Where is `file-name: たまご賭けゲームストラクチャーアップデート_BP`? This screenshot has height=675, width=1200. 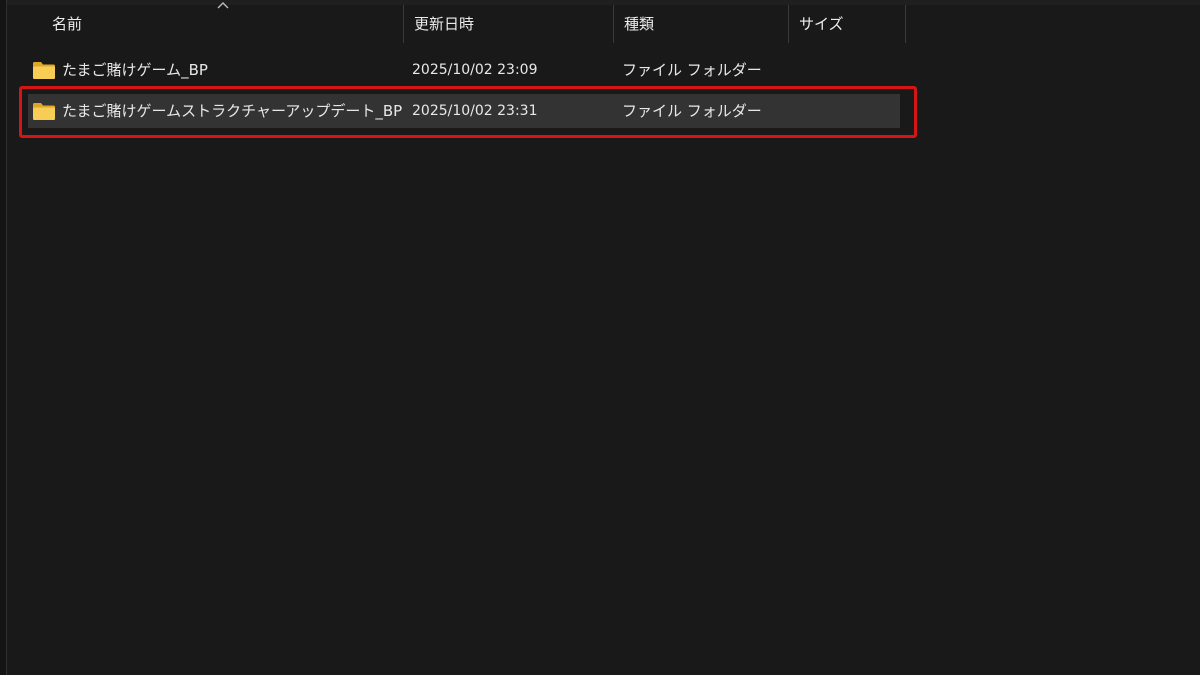
file-name: たまご賭けゲームストラクチャーアップデート_BP is located at coordinates (232, 111).